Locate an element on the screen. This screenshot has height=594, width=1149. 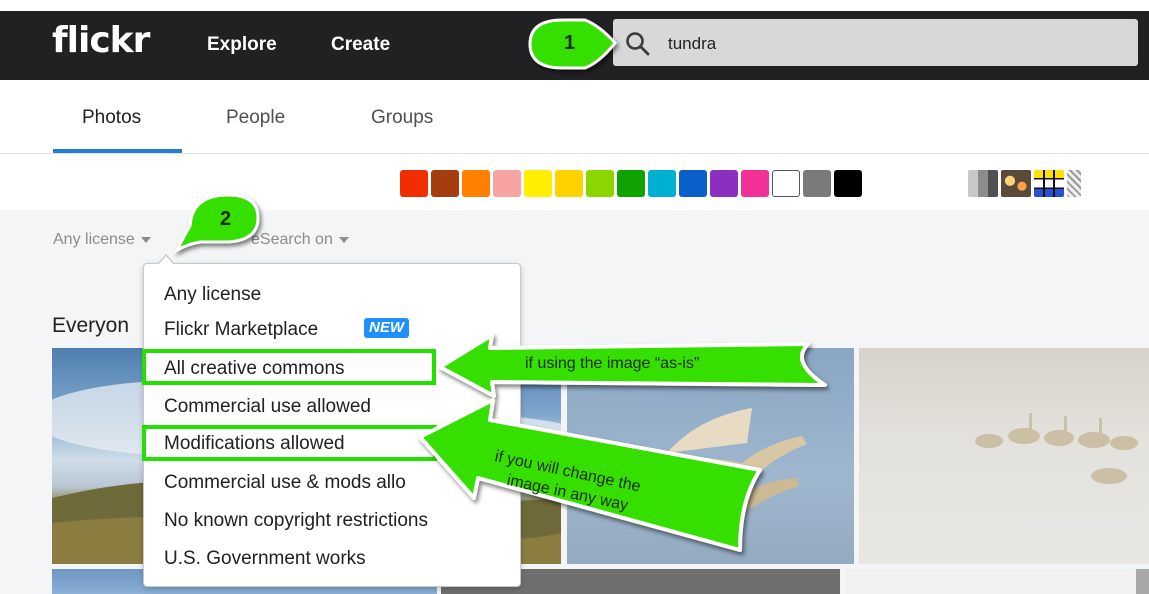
step-1-number: 1 is located at coordinates (570, 43).